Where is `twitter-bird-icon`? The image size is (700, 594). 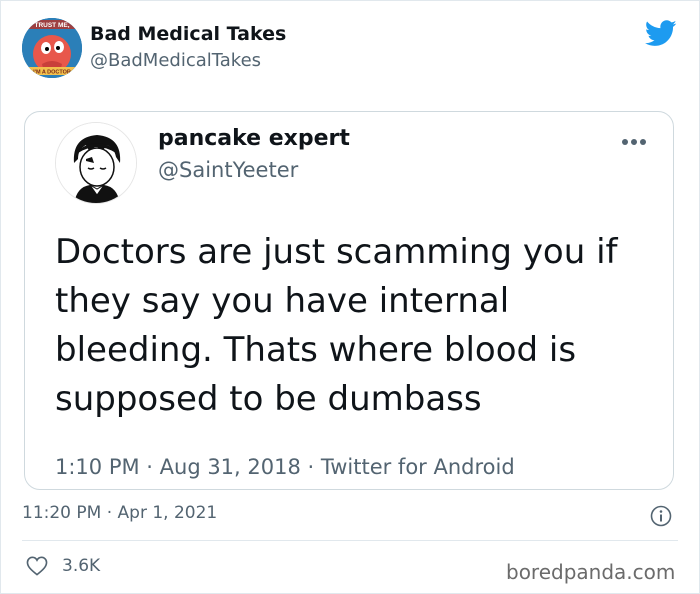 twitter-bird-icon is located at coordinates (661, 33).